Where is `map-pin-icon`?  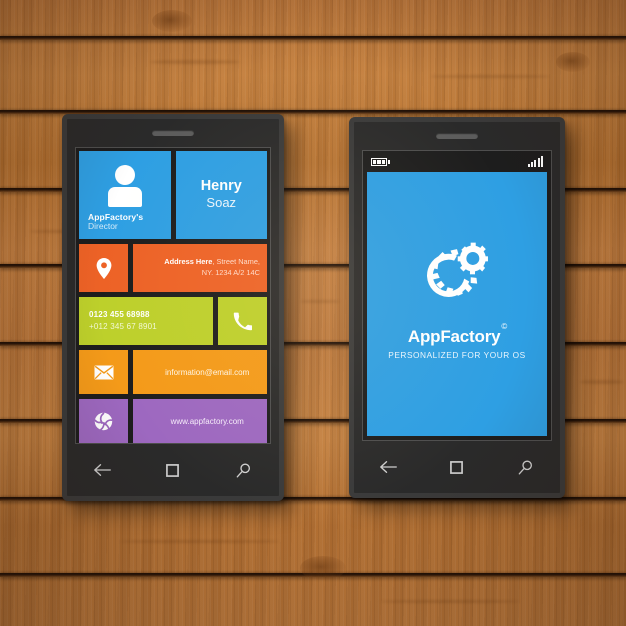
map-pin-icon is located at coordinates (104, 268).